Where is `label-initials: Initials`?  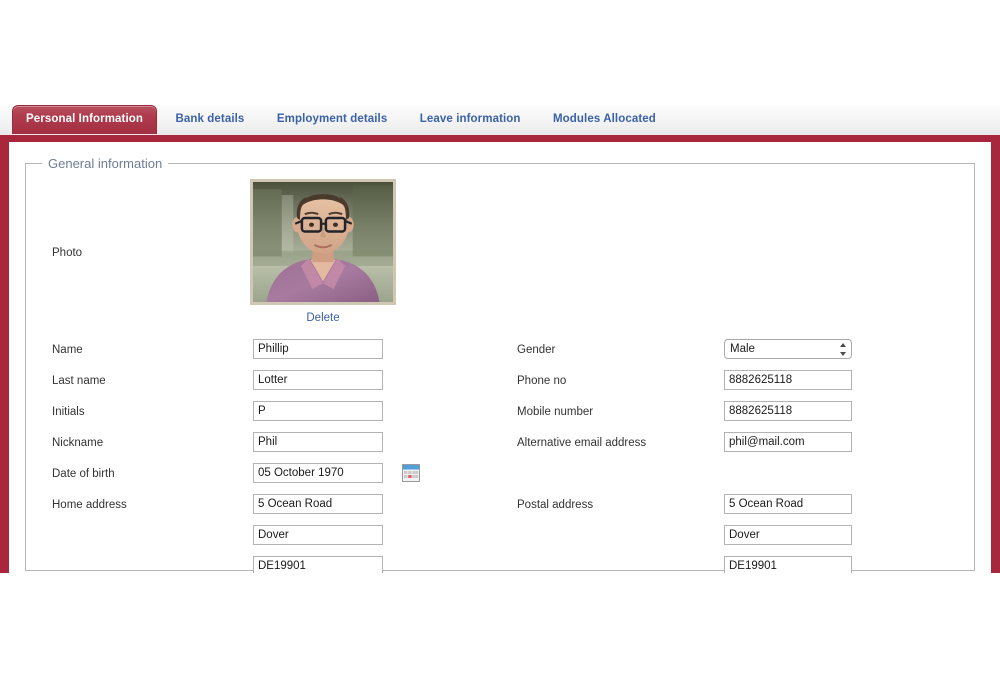 label-initials: Initials is located at coordinates (68, 412).